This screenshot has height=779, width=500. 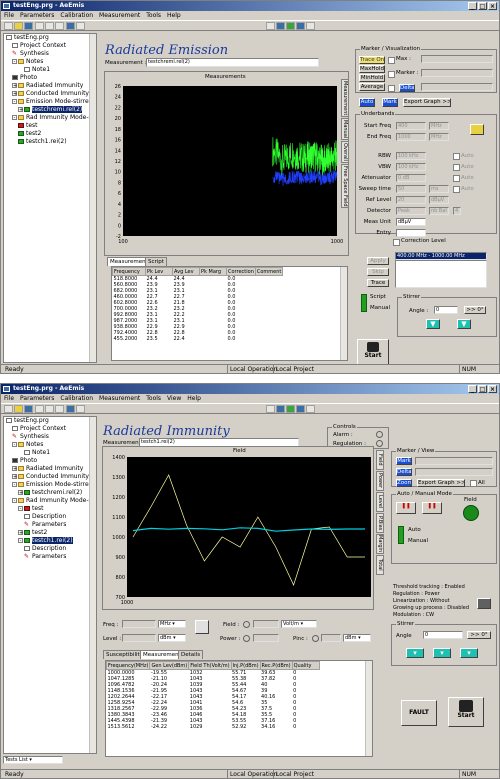 I want to click on zero-angle-button: >> 0°, so click(x=479, y=635).